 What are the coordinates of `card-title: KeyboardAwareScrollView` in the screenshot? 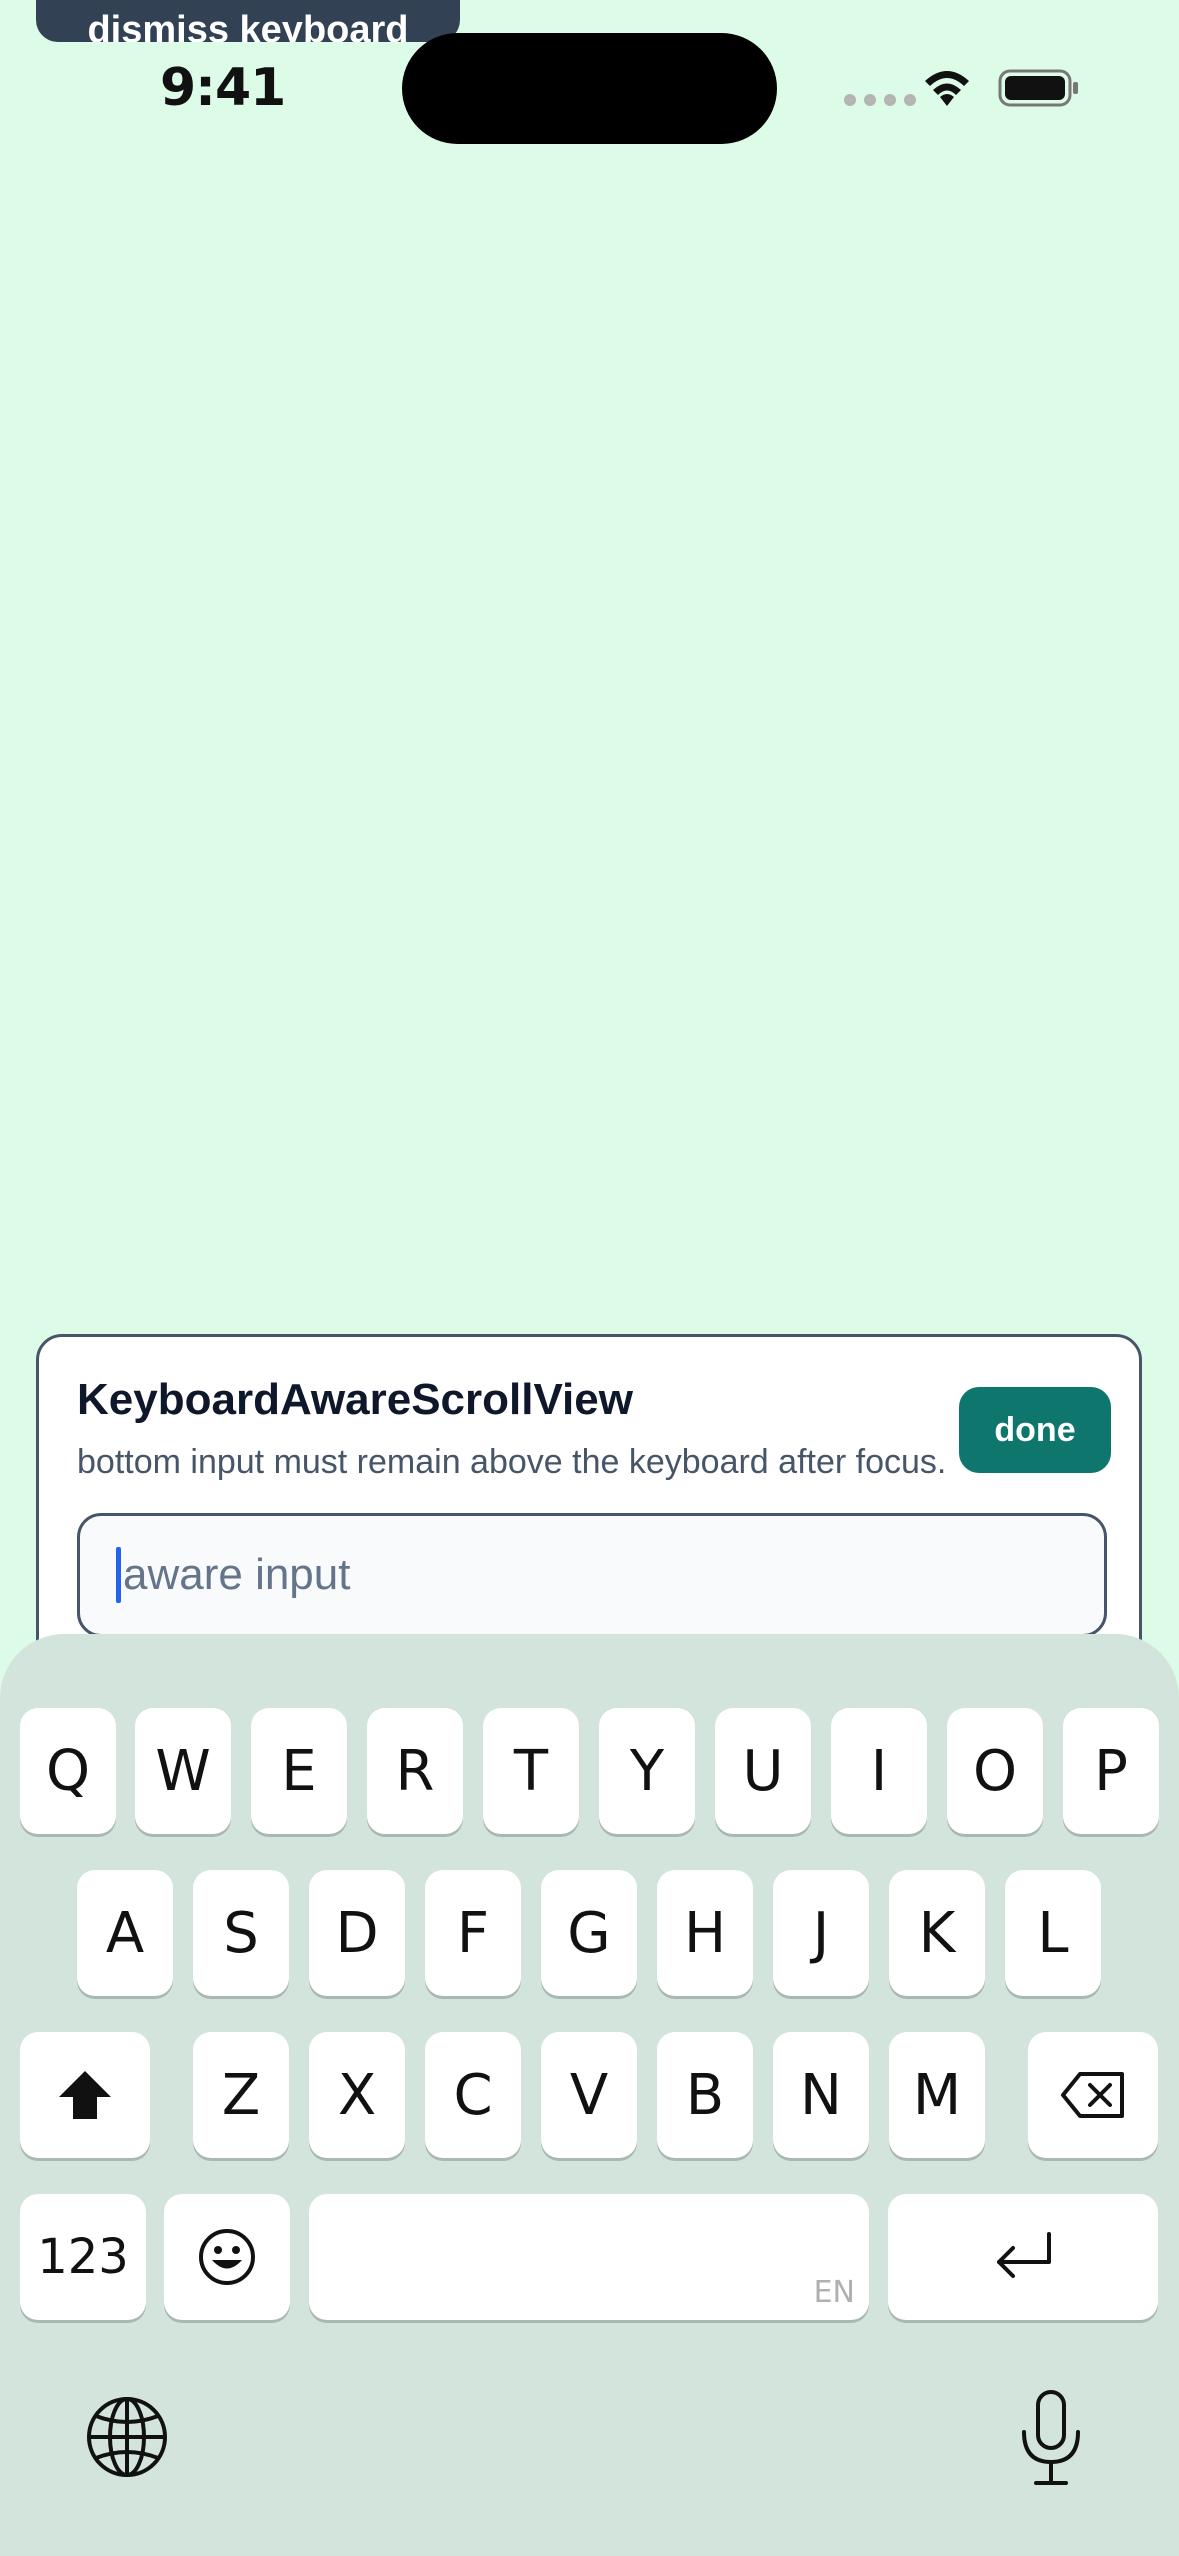 It's located at (355, 1399).